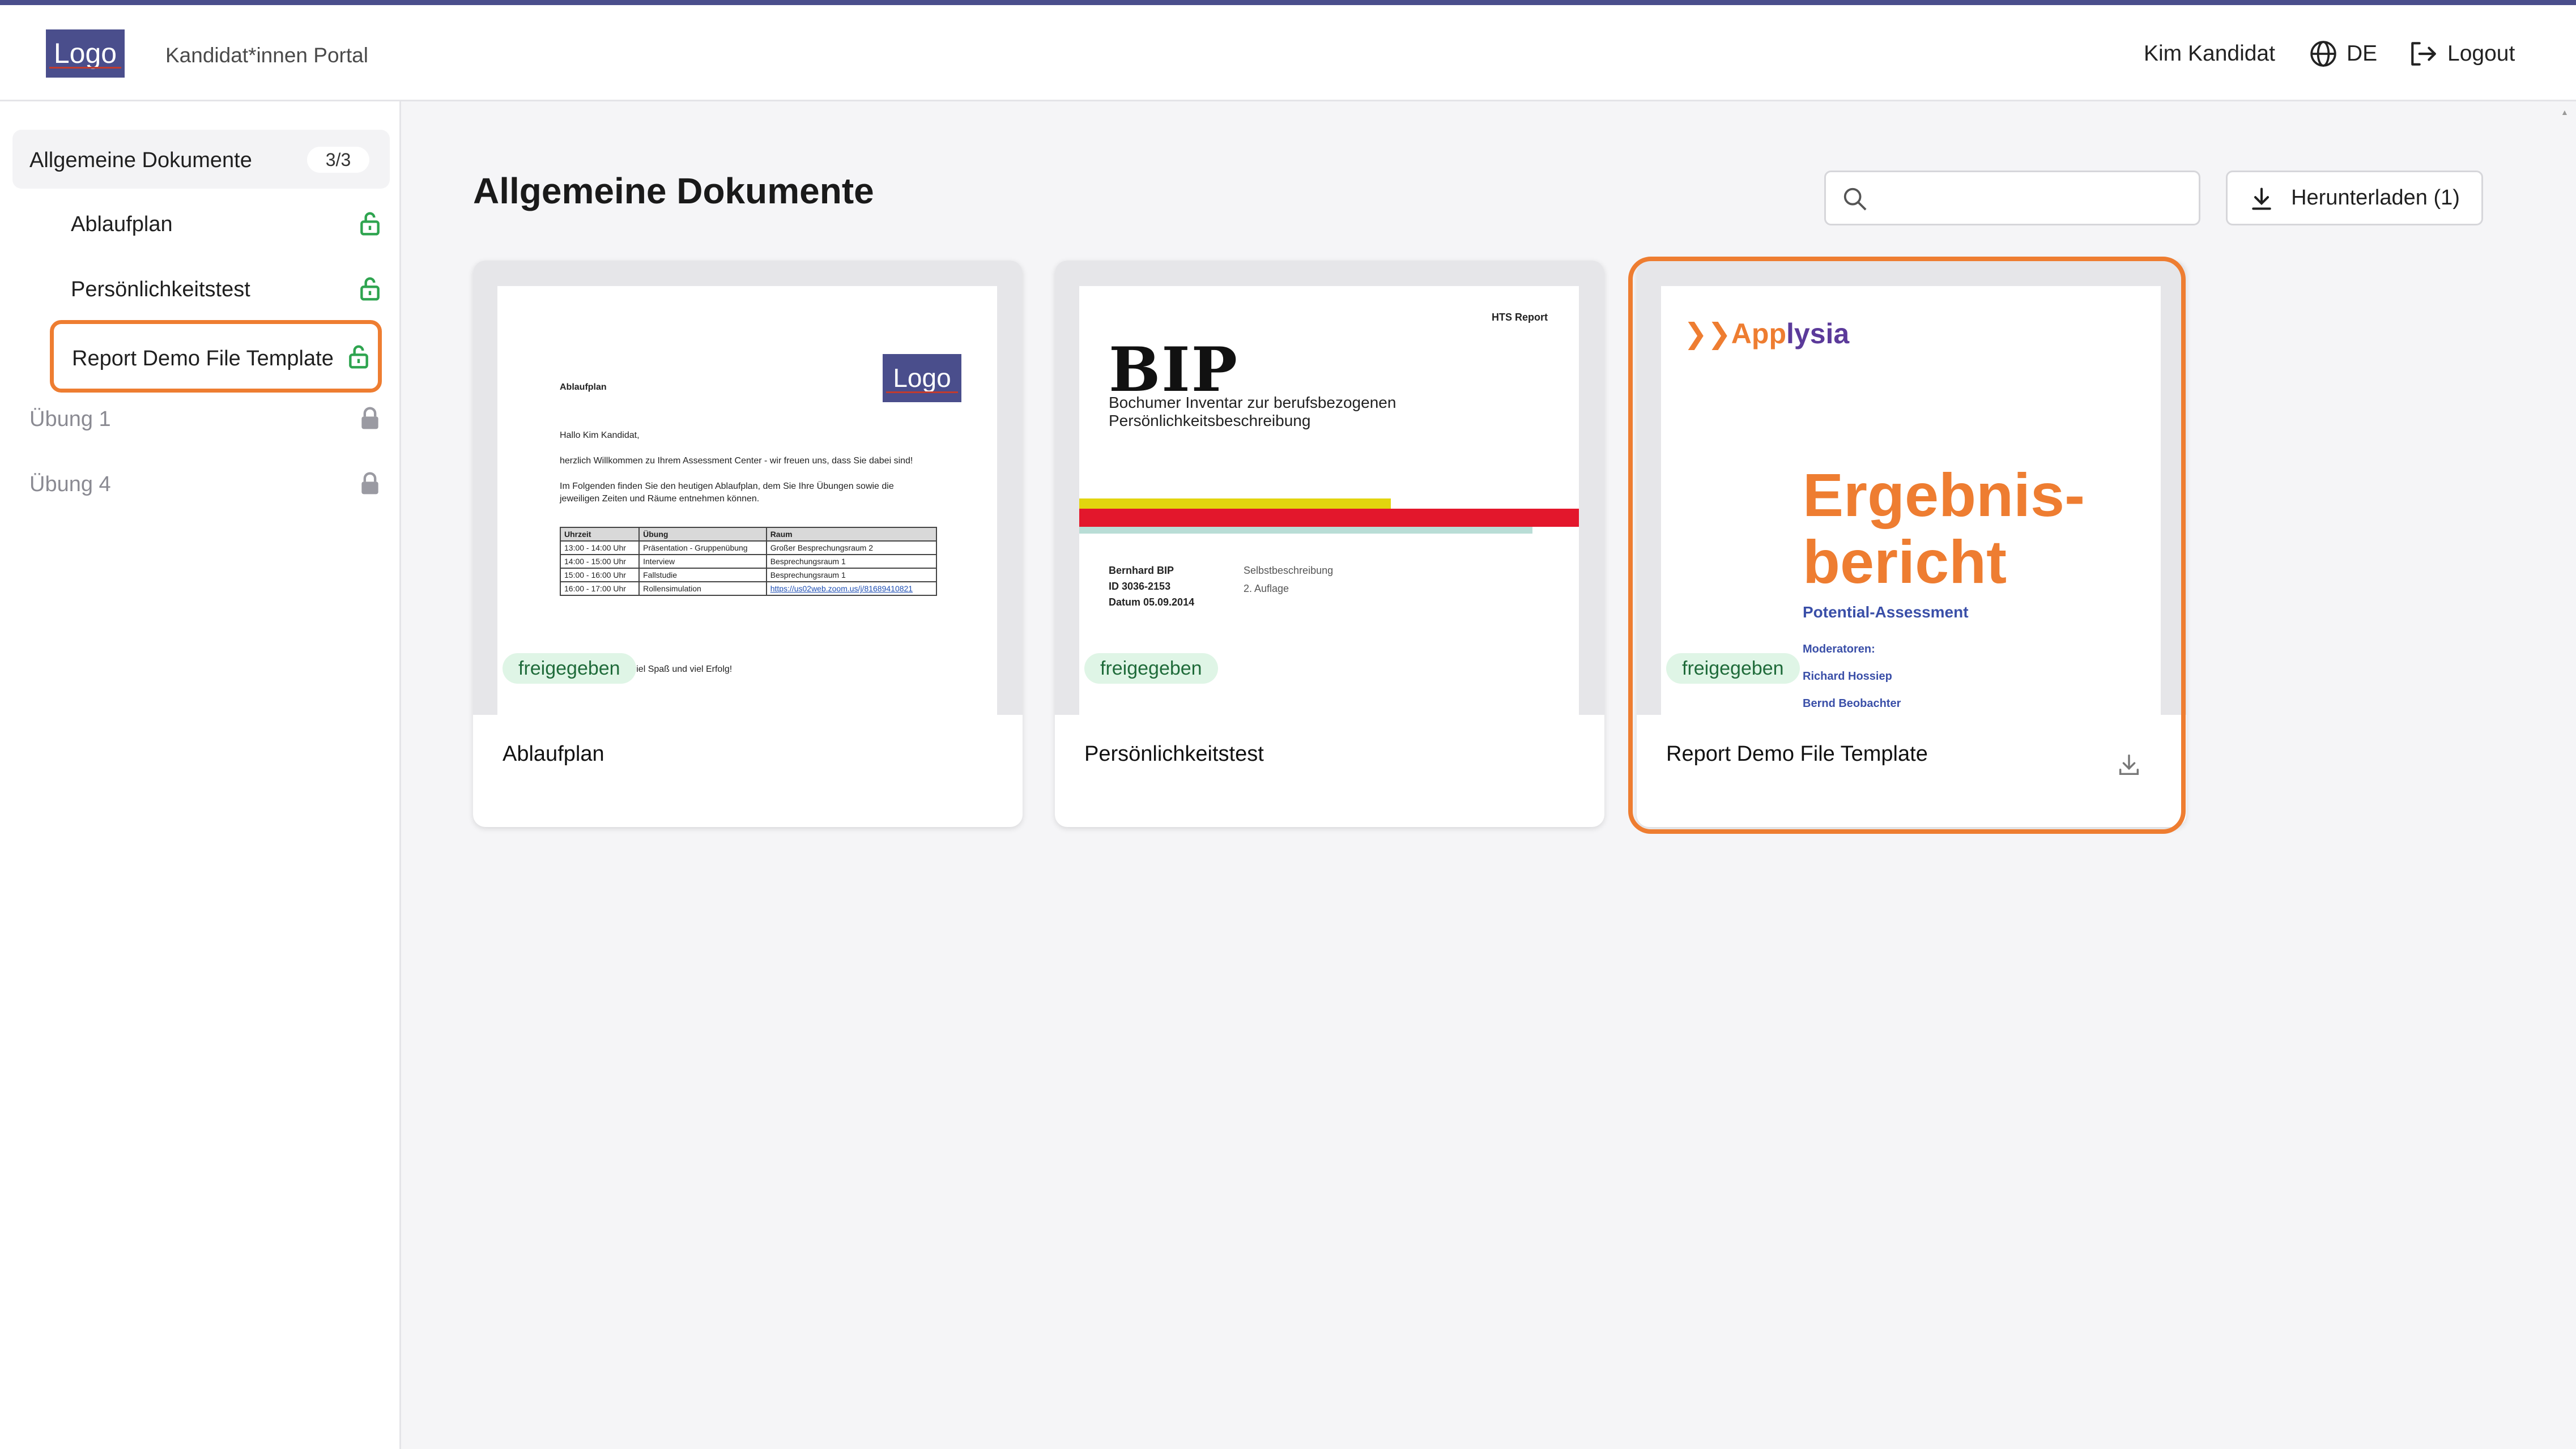  I want to click on sidebar-item-report-demo-file-template: Report Demo File Template, so click(216, 357).